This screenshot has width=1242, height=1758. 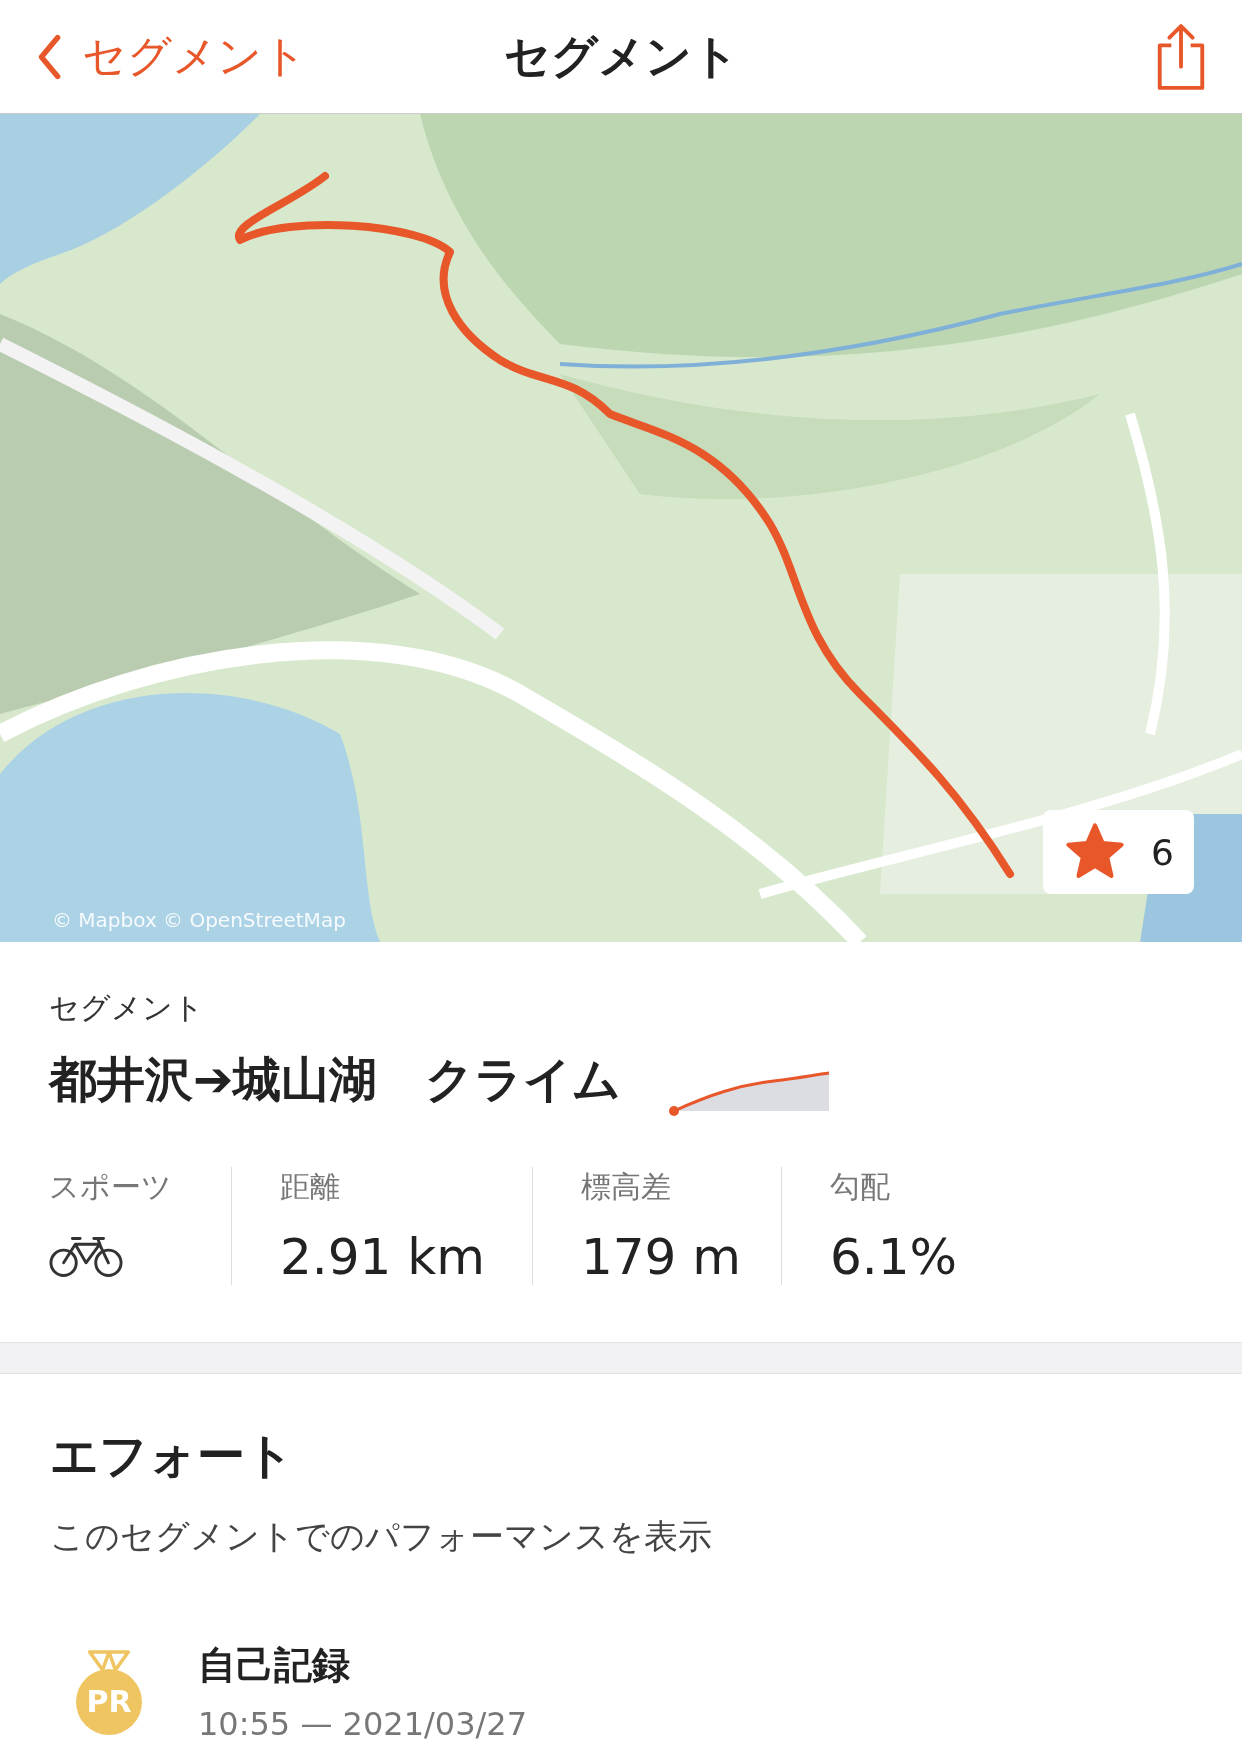 What do you see at coordinates (109, 1701) in the screenshot?
I see `medal-badge: PR` at bounding box center [109, 1701].